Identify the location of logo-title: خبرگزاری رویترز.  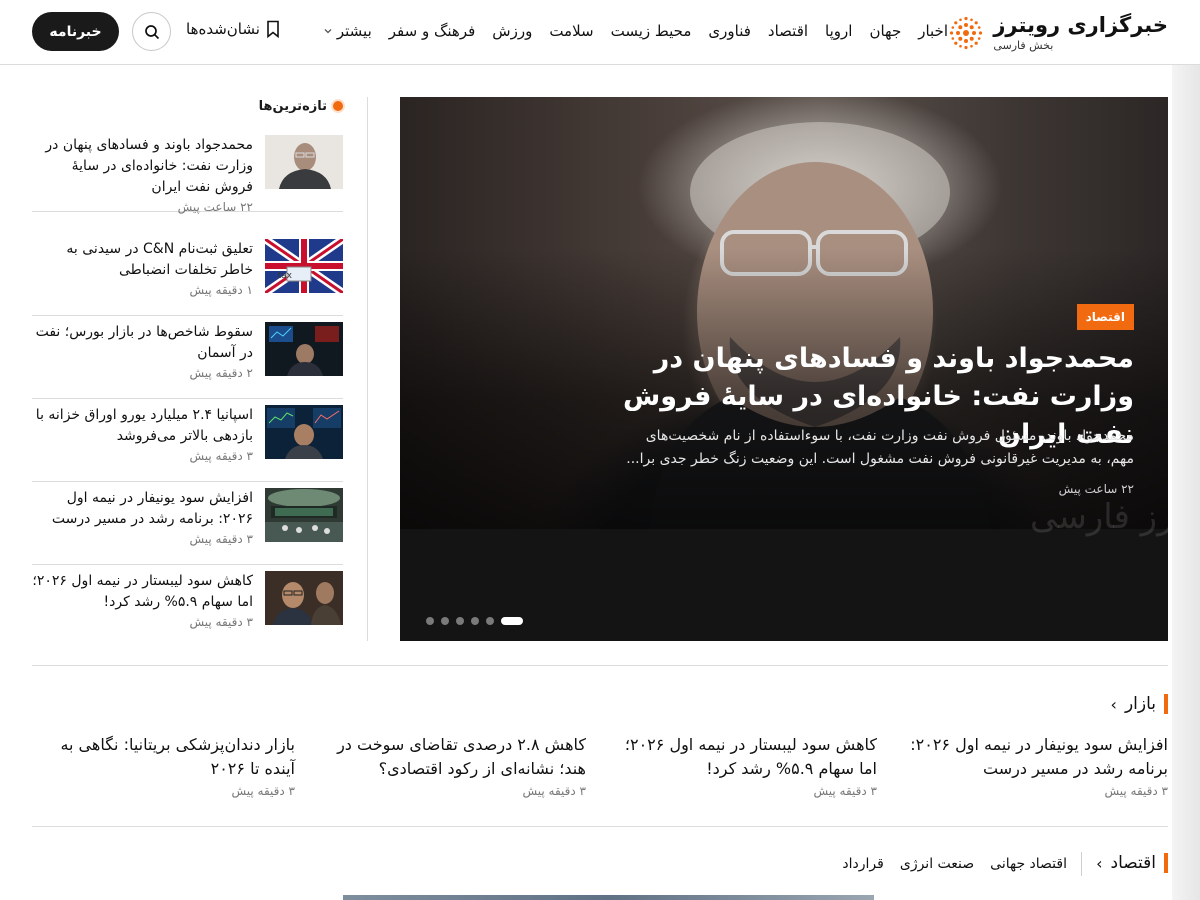
(1080, 25).